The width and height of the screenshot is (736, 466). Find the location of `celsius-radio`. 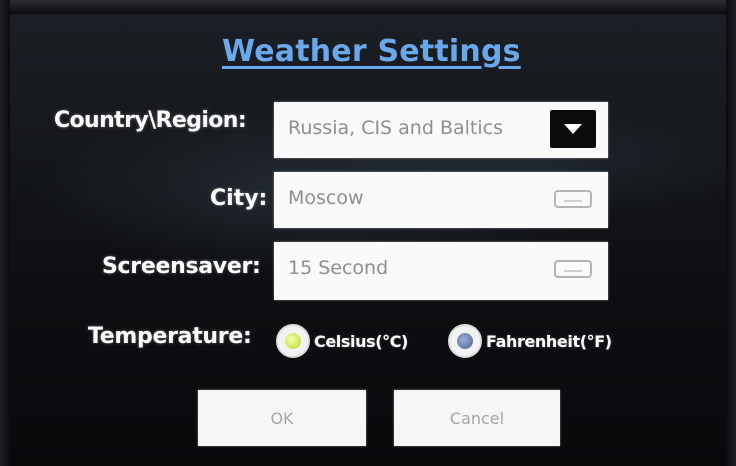

celsius-radio is located at coordinates (293, 341).